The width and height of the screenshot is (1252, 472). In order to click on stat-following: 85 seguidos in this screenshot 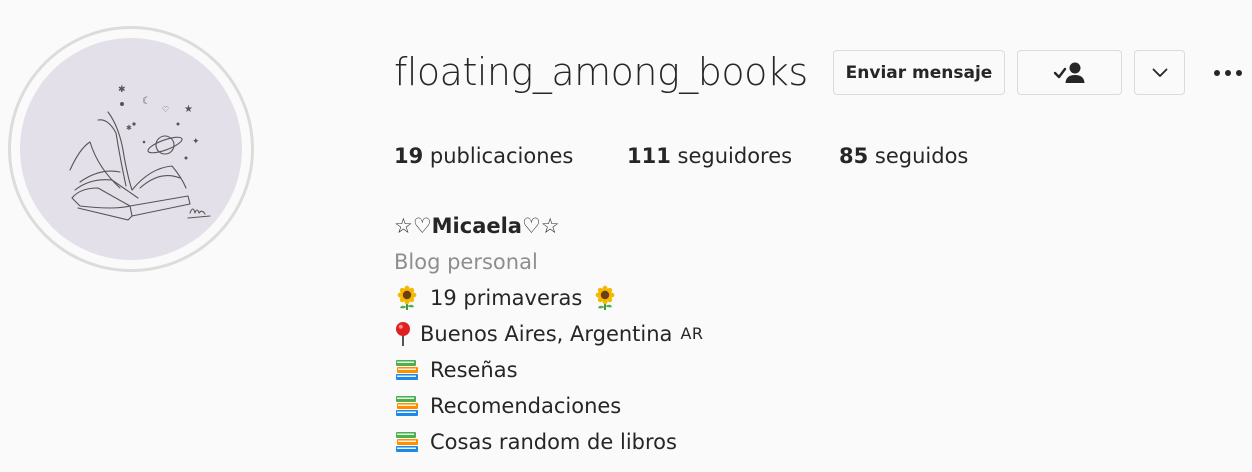, I will do `click(903, 156)`.